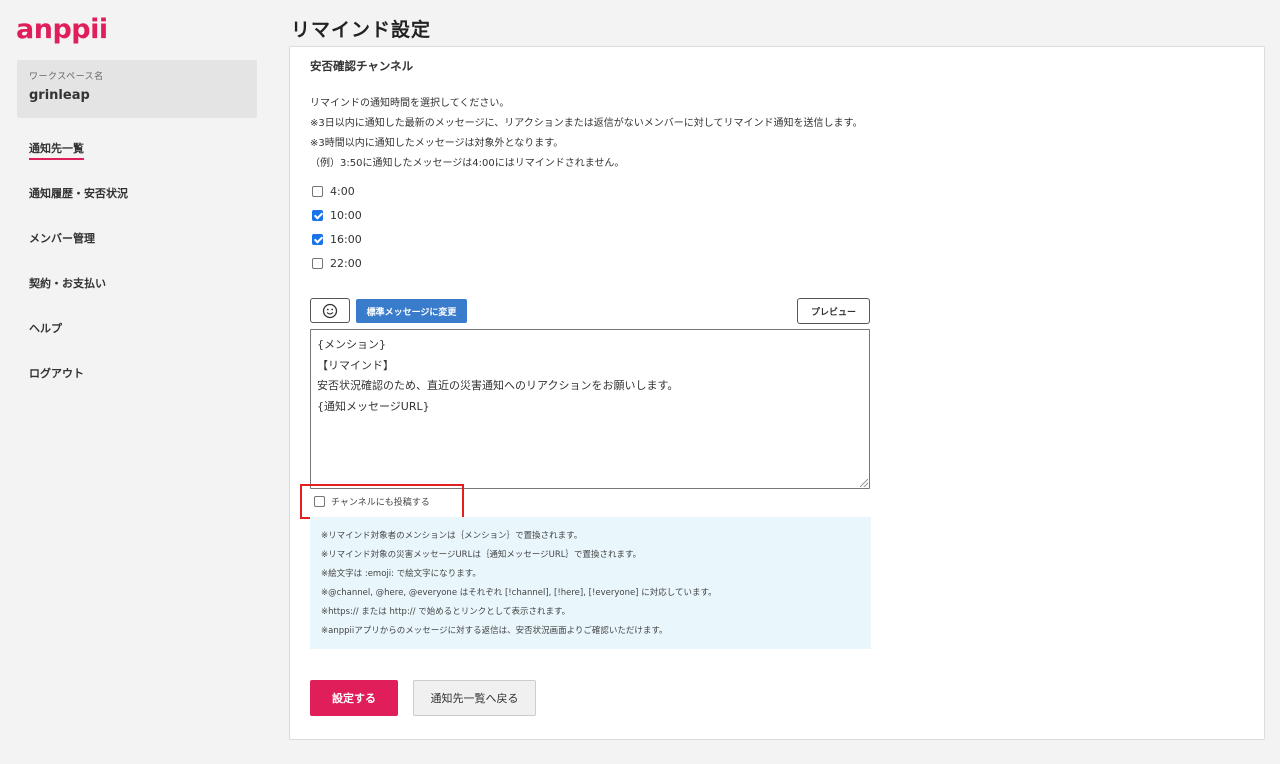  What do you see at coordinates (56, 150) in the screenshot?
I see `sidebar-item-notification-targets: 通知先一覧` at bounding box center [56, 150].